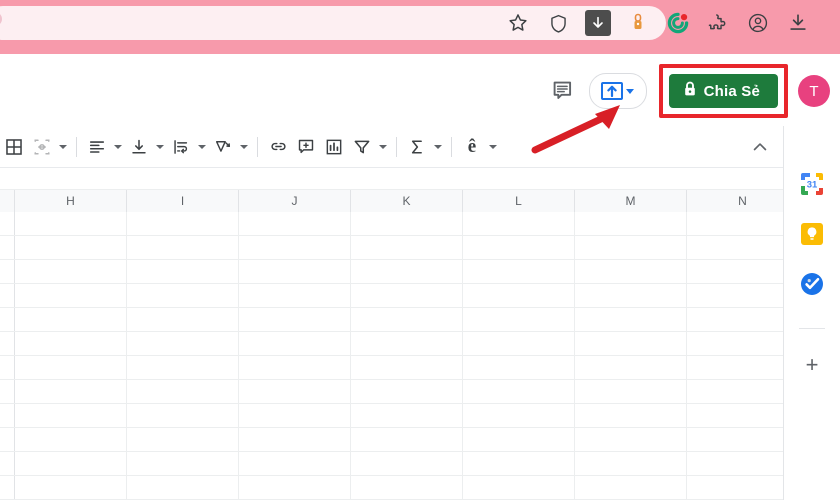 Image resolution: width=840 pixels, height=500 pixels. Describe the element at coordinates (735, 319) in the screenshot. I see `grid-cell-N5` at that location.